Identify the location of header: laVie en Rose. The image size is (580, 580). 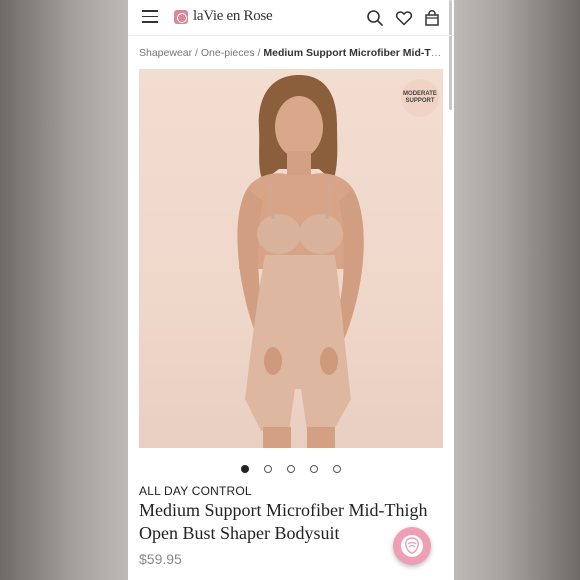
(291, 18).